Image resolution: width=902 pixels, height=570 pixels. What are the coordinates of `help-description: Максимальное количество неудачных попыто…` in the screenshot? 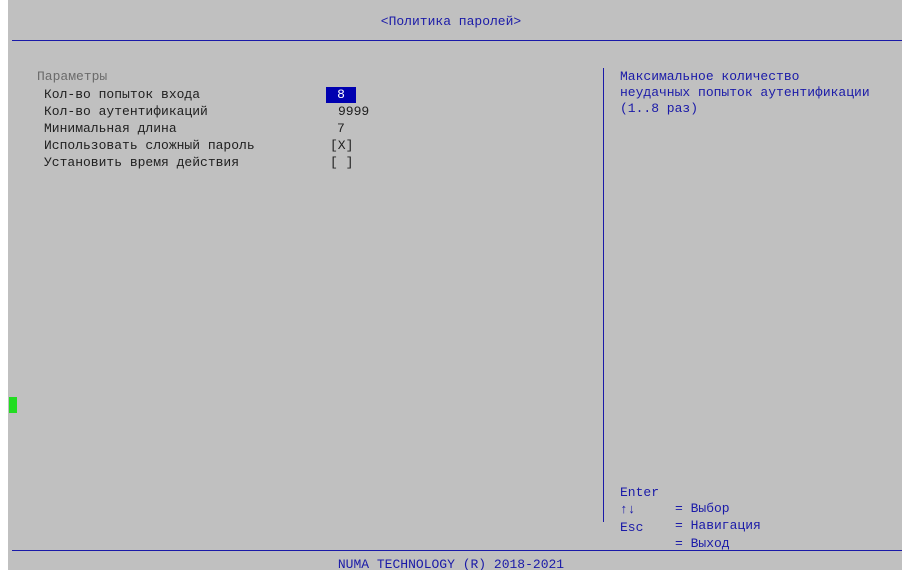 It's located at (745, 92).